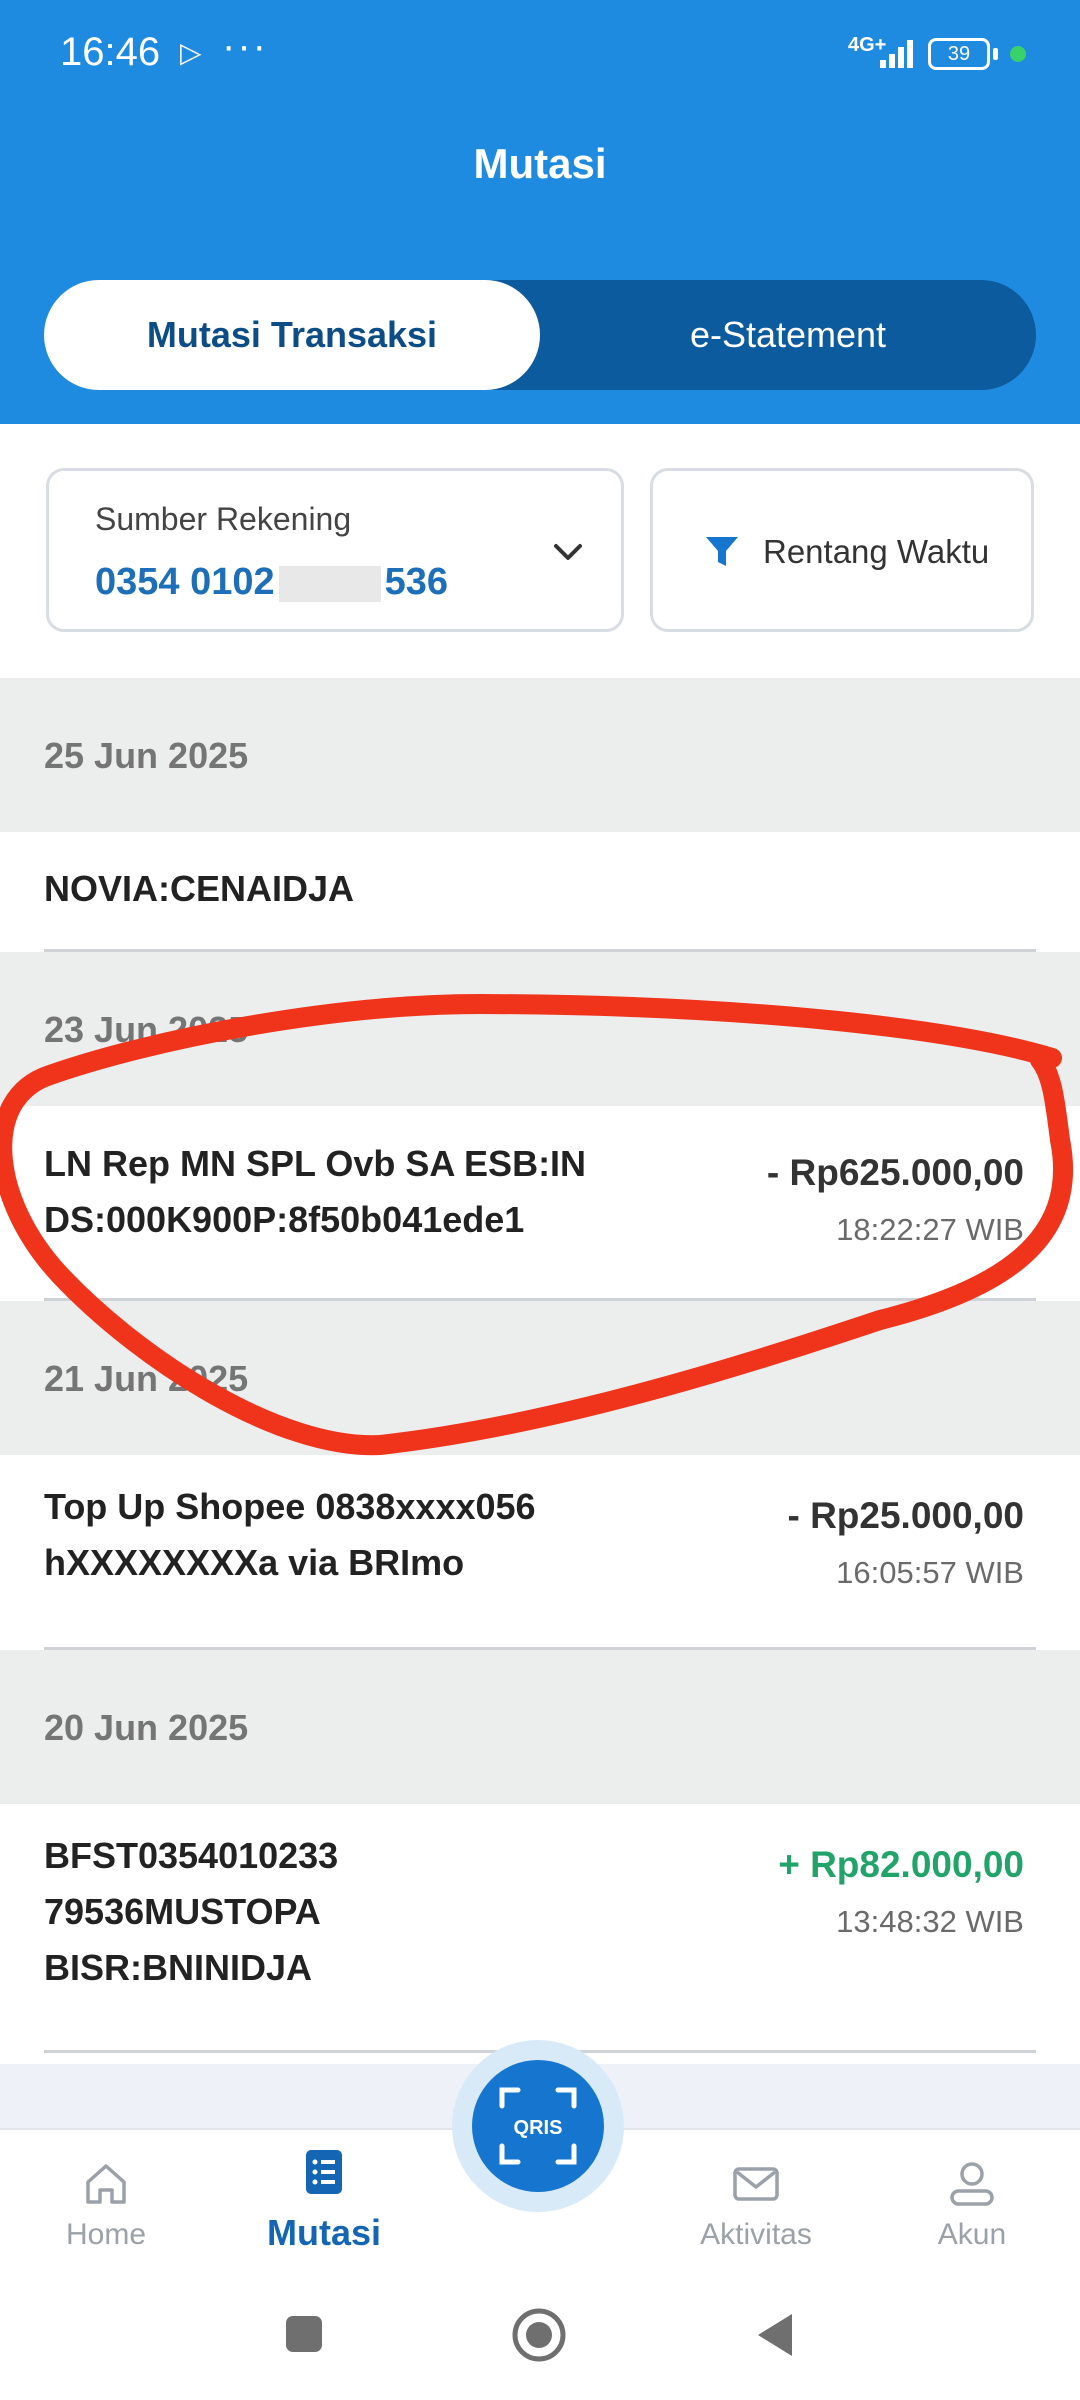 Image resolution: width=1080 pixels, height=2400 pixels. I want to click on nav-akun-label: Akun, so click(972, 2234).